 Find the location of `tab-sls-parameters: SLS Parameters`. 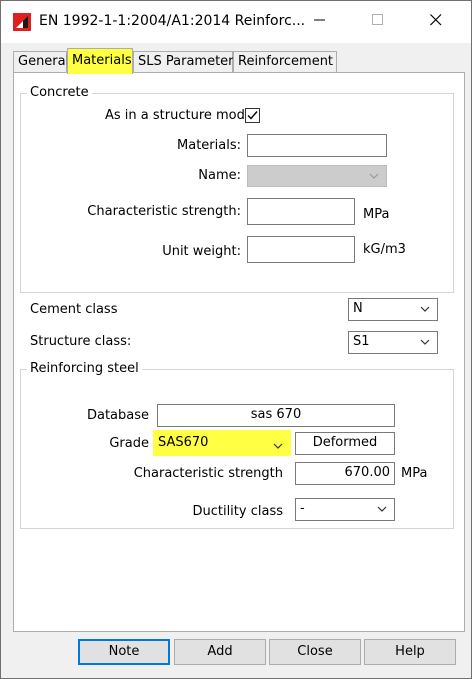

tab-sls-parameters: SLS Parameters is located at coordinates (186, 62).